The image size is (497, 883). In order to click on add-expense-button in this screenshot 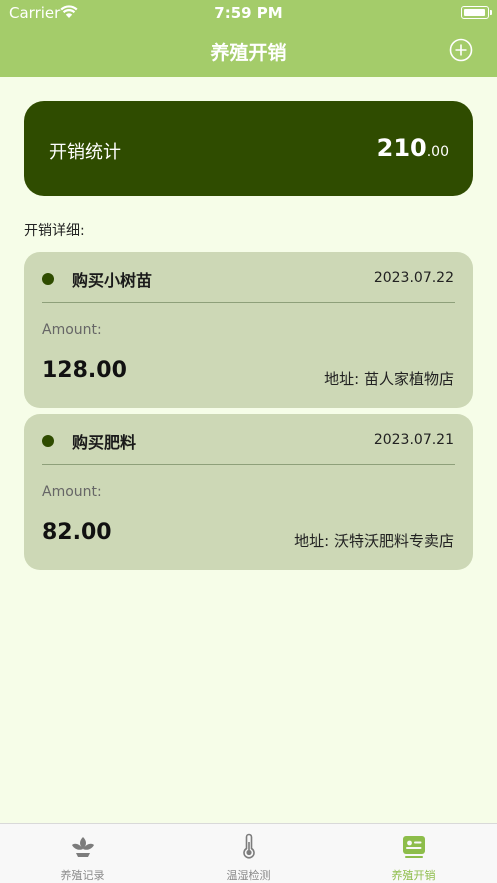, I will do `click(461, 50)`.